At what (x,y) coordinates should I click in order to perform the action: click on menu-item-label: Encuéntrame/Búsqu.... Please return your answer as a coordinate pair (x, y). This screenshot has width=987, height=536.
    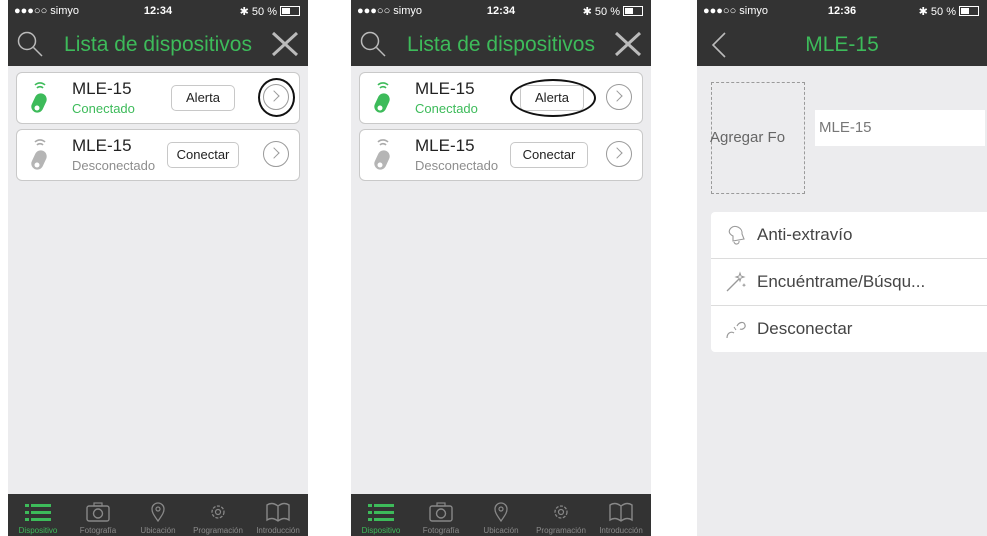
    Looking at the image, I should click on (841, 281).